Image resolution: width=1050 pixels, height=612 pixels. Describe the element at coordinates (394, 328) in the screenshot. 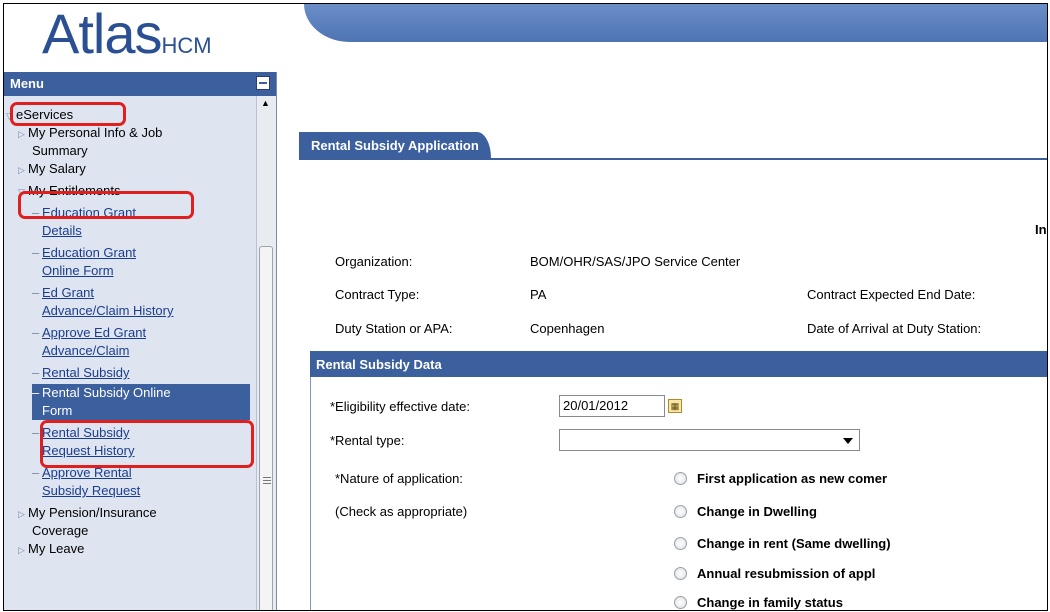

I see `duty-station-label: Duty Station or APA:` at that location.